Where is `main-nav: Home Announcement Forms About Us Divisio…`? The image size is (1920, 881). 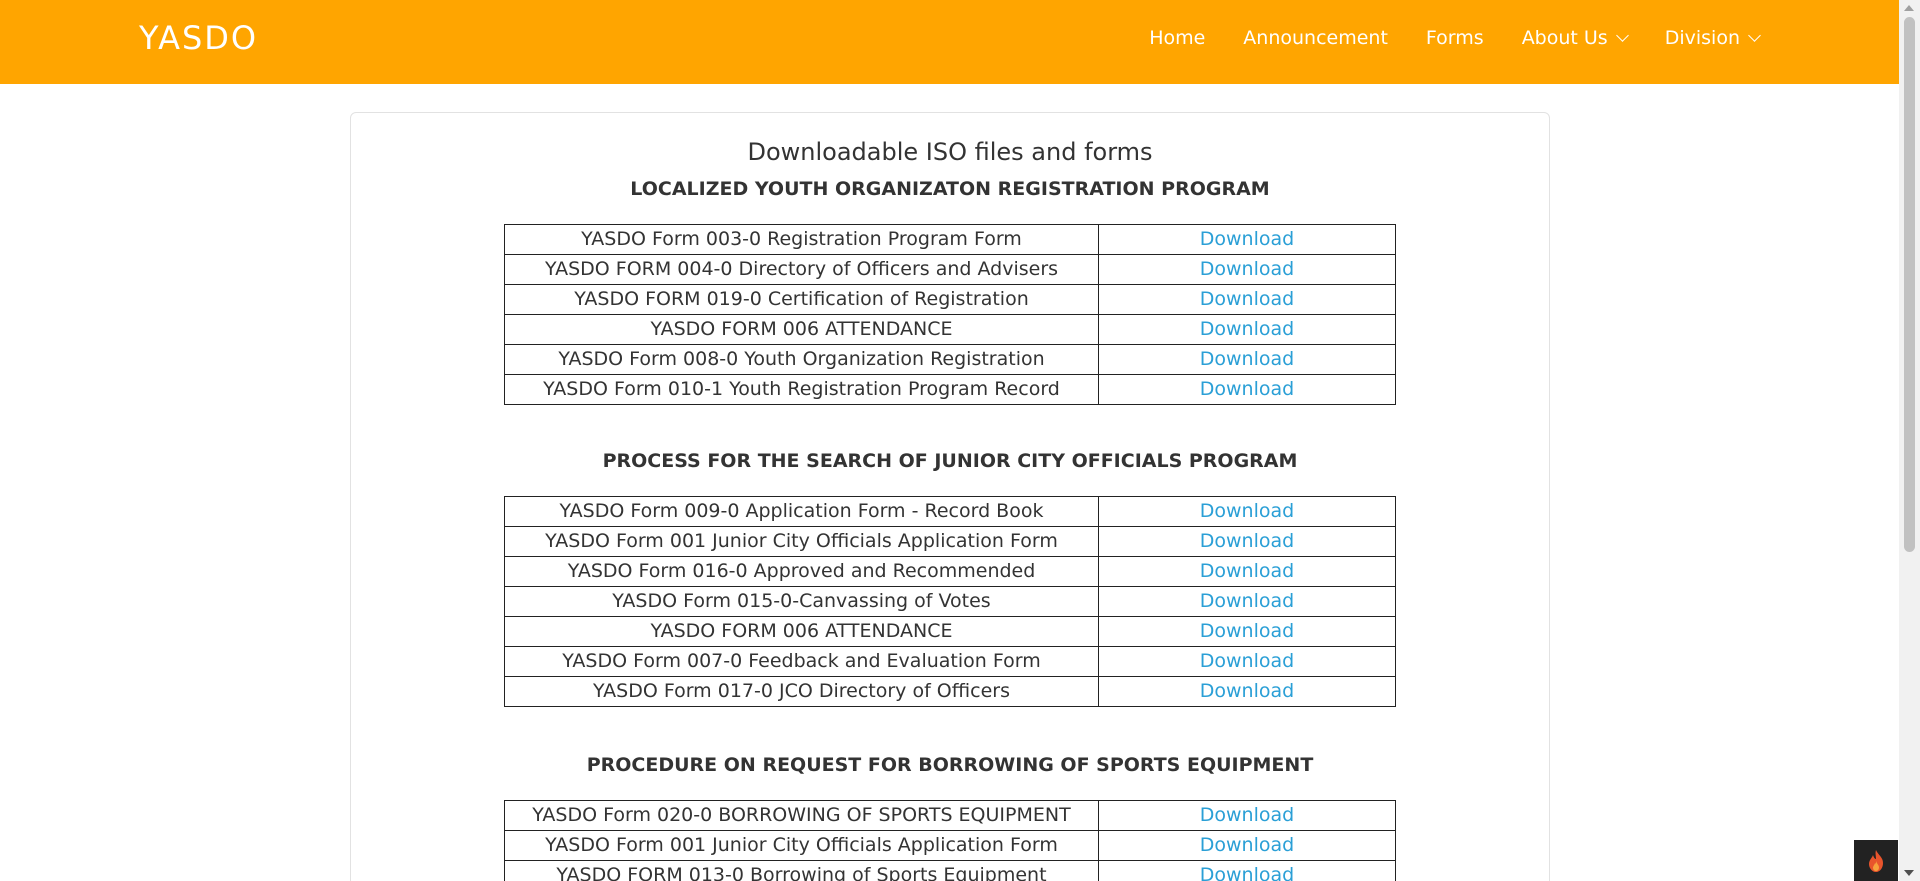 main-nav: Home Announcement Forms About Us Divisio… is located at coordinates (1455, 38).